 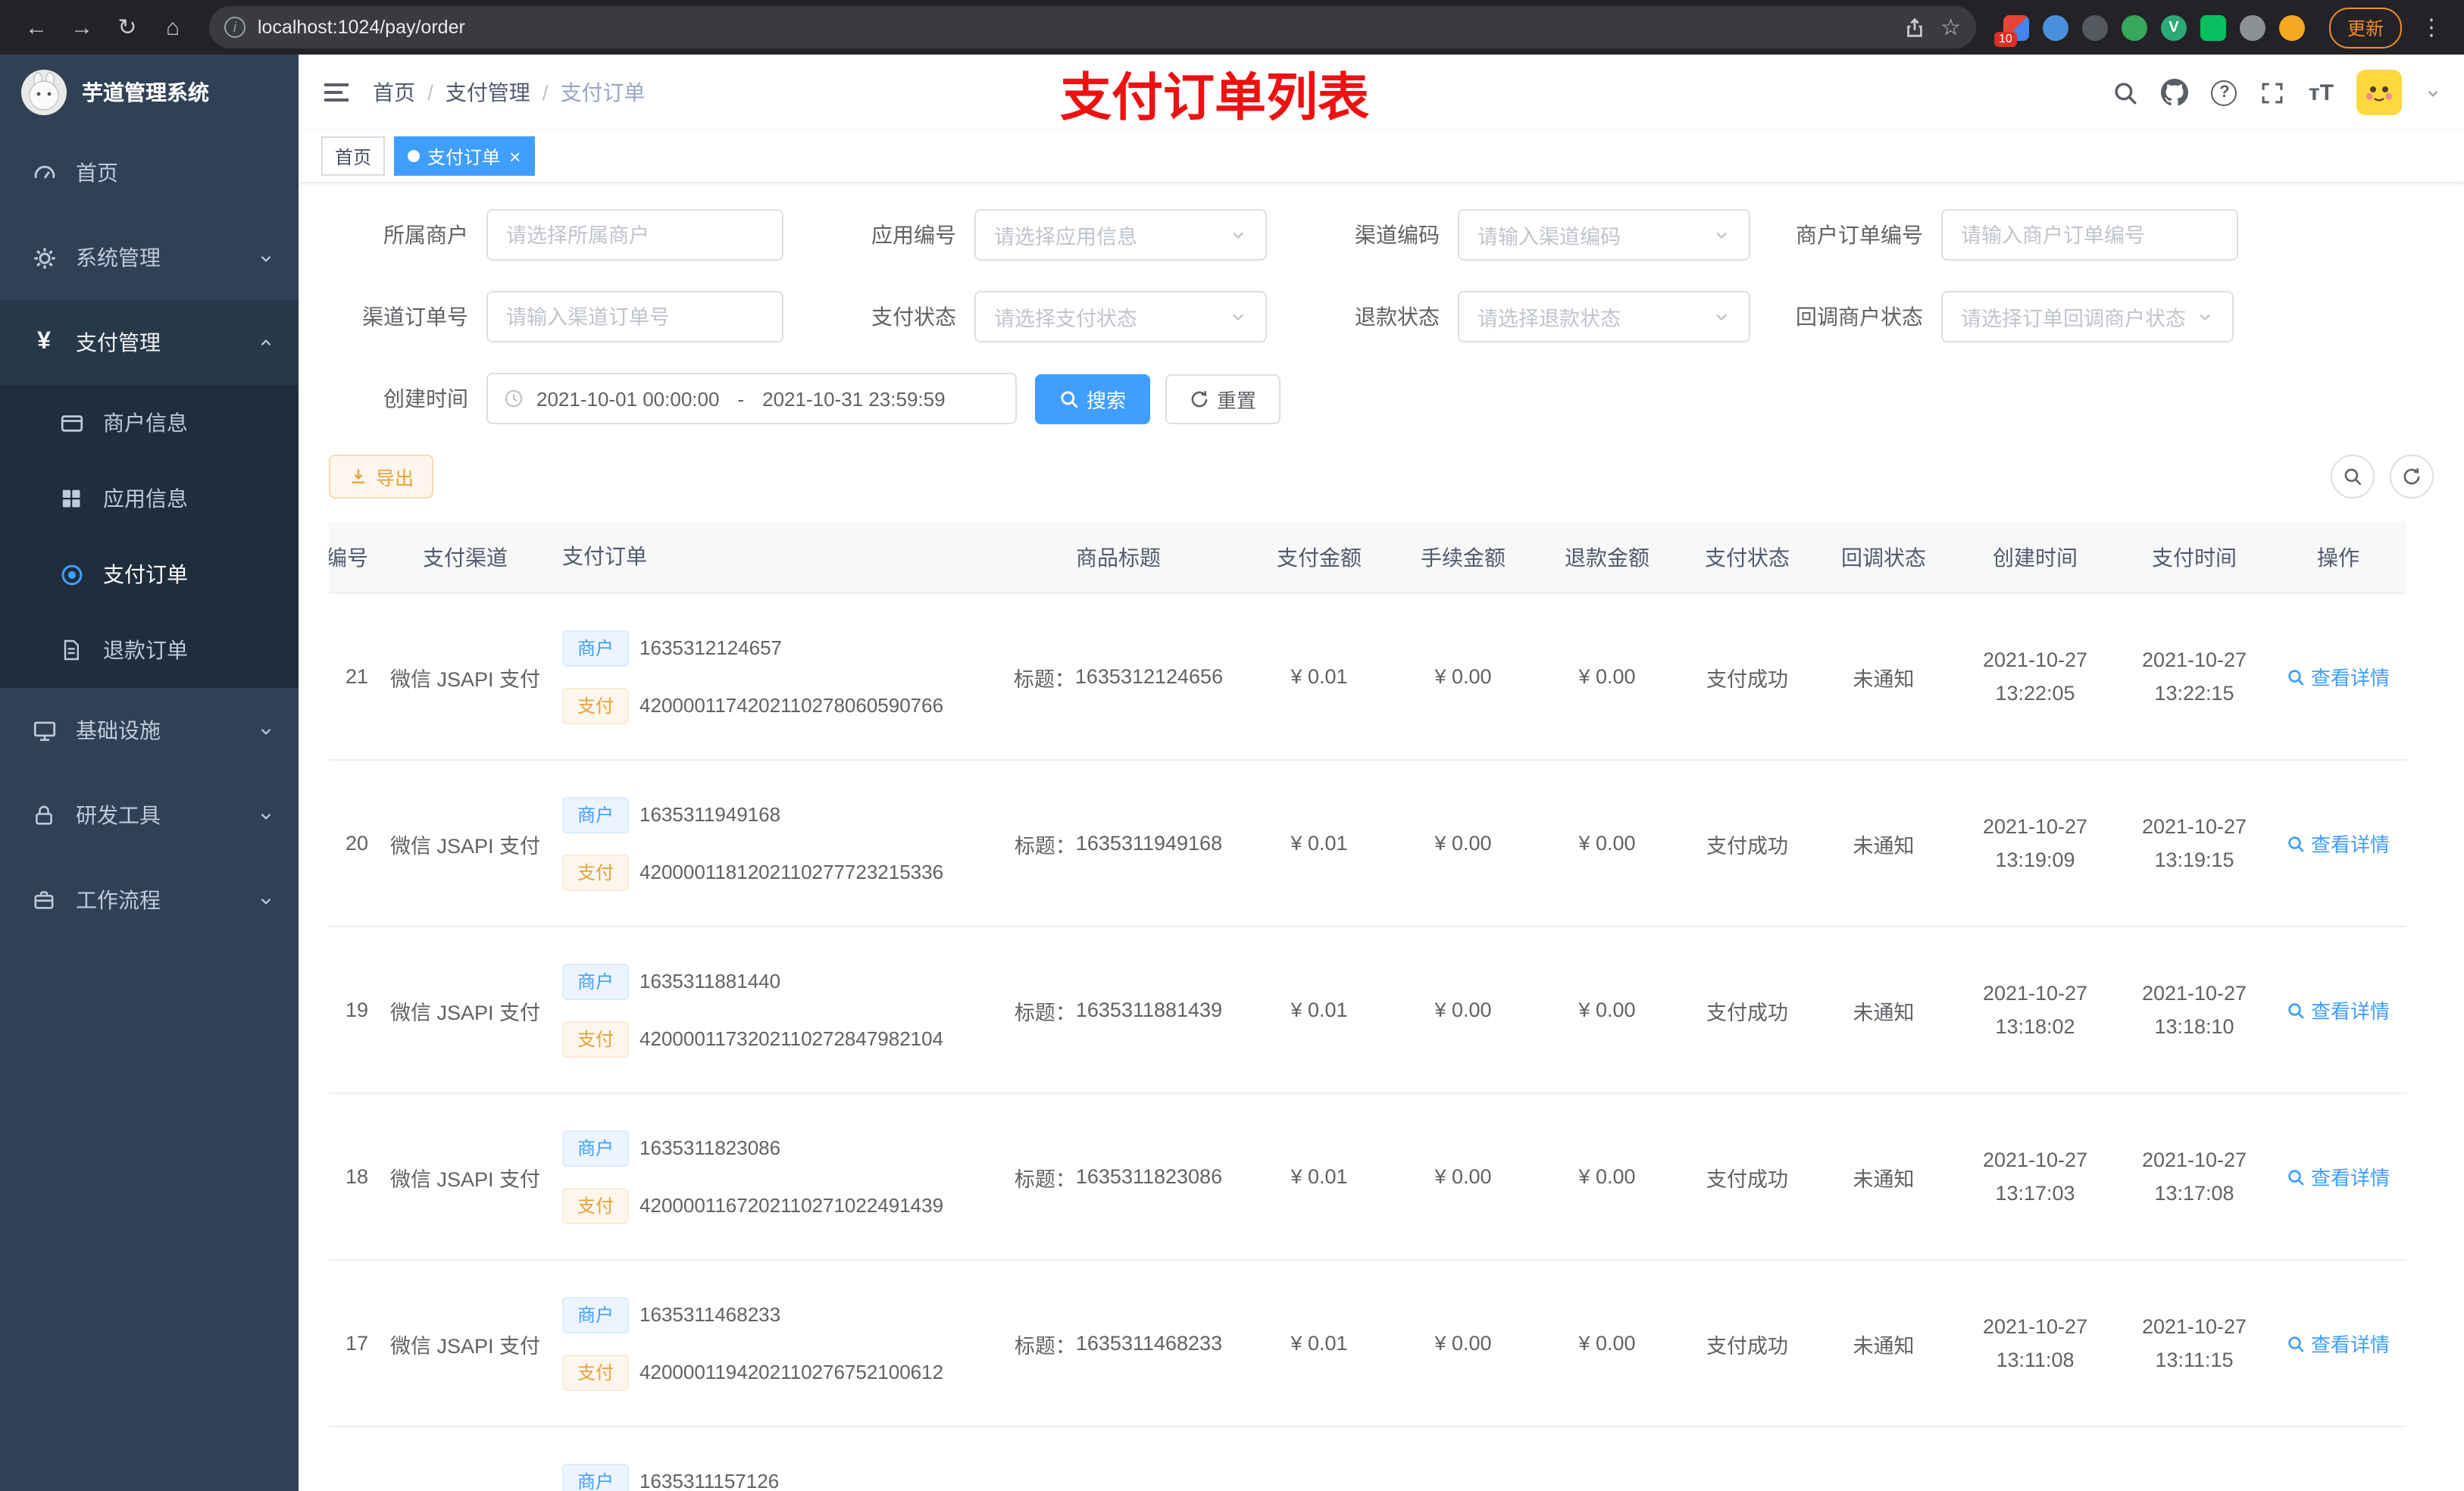 What do you see at coordinates (44, 815) in the screenshot?
I see `lock-icon` at bounding box center [44, 815].